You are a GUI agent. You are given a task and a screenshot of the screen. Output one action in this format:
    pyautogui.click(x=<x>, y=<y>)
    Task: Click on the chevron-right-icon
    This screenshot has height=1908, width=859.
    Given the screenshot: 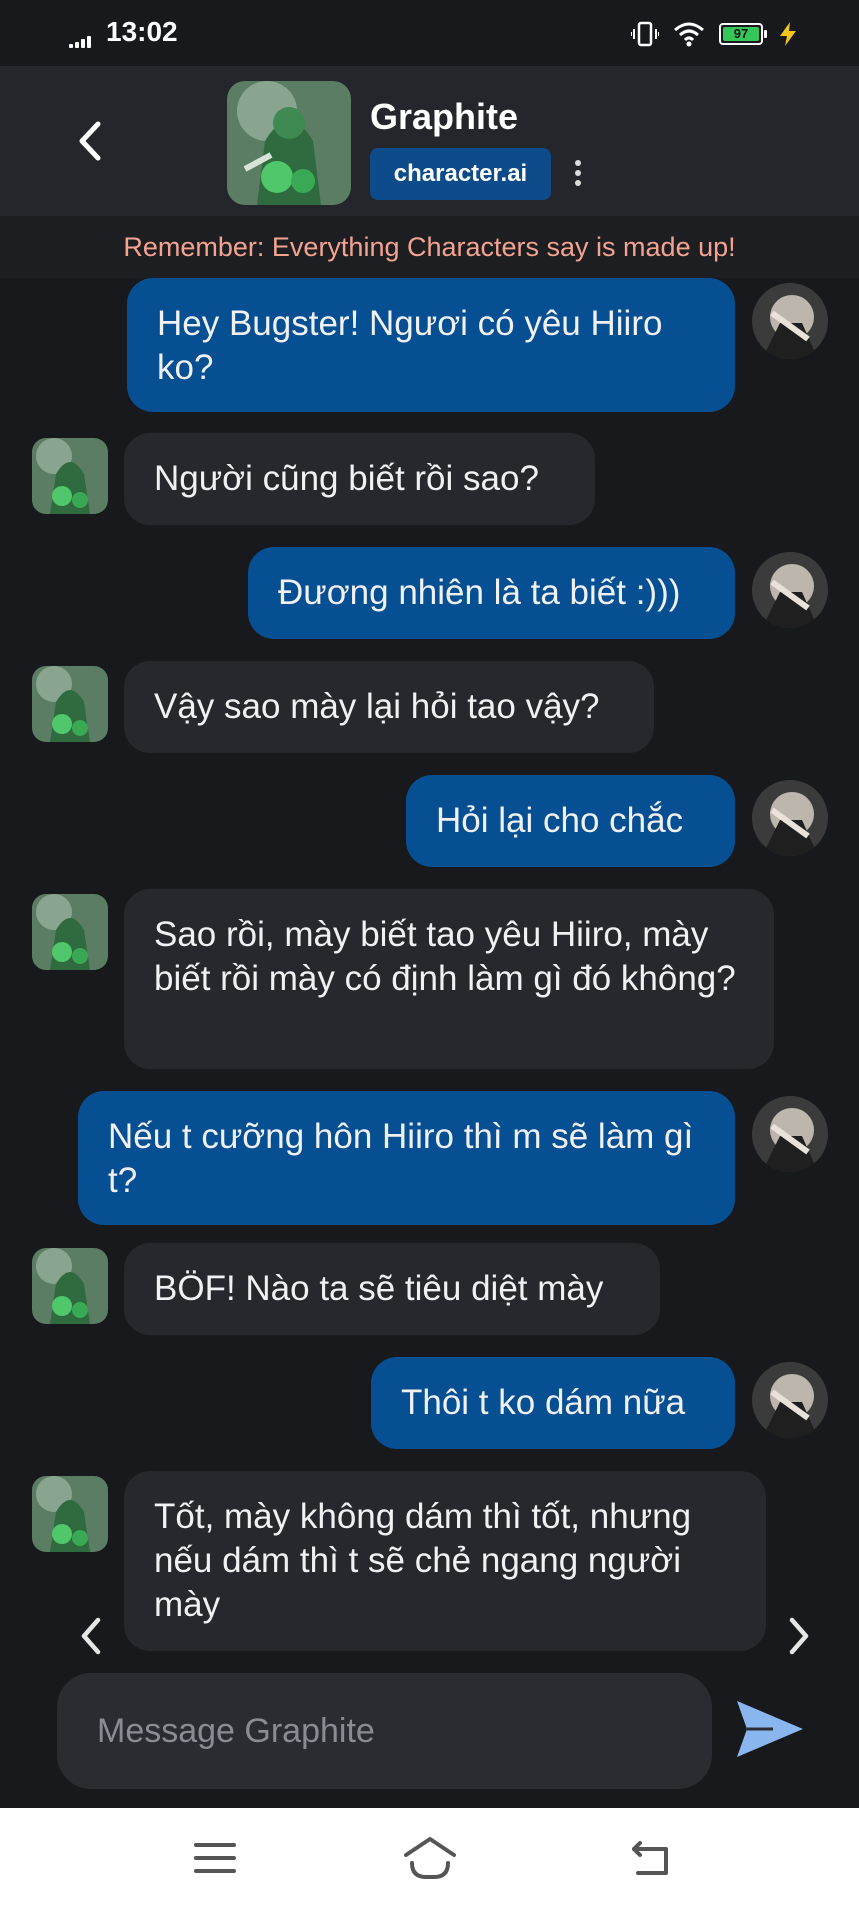 What is the action you would take?
    pyautogui.click(x=799, y=1636)
    